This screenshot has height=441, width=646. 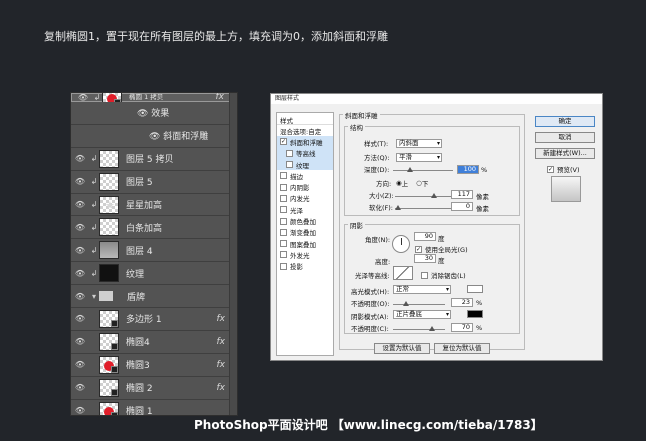 What do you see at coordinates (424, 195) in the screenshot?
I see `size-slider` at bounding box center [424, 195].